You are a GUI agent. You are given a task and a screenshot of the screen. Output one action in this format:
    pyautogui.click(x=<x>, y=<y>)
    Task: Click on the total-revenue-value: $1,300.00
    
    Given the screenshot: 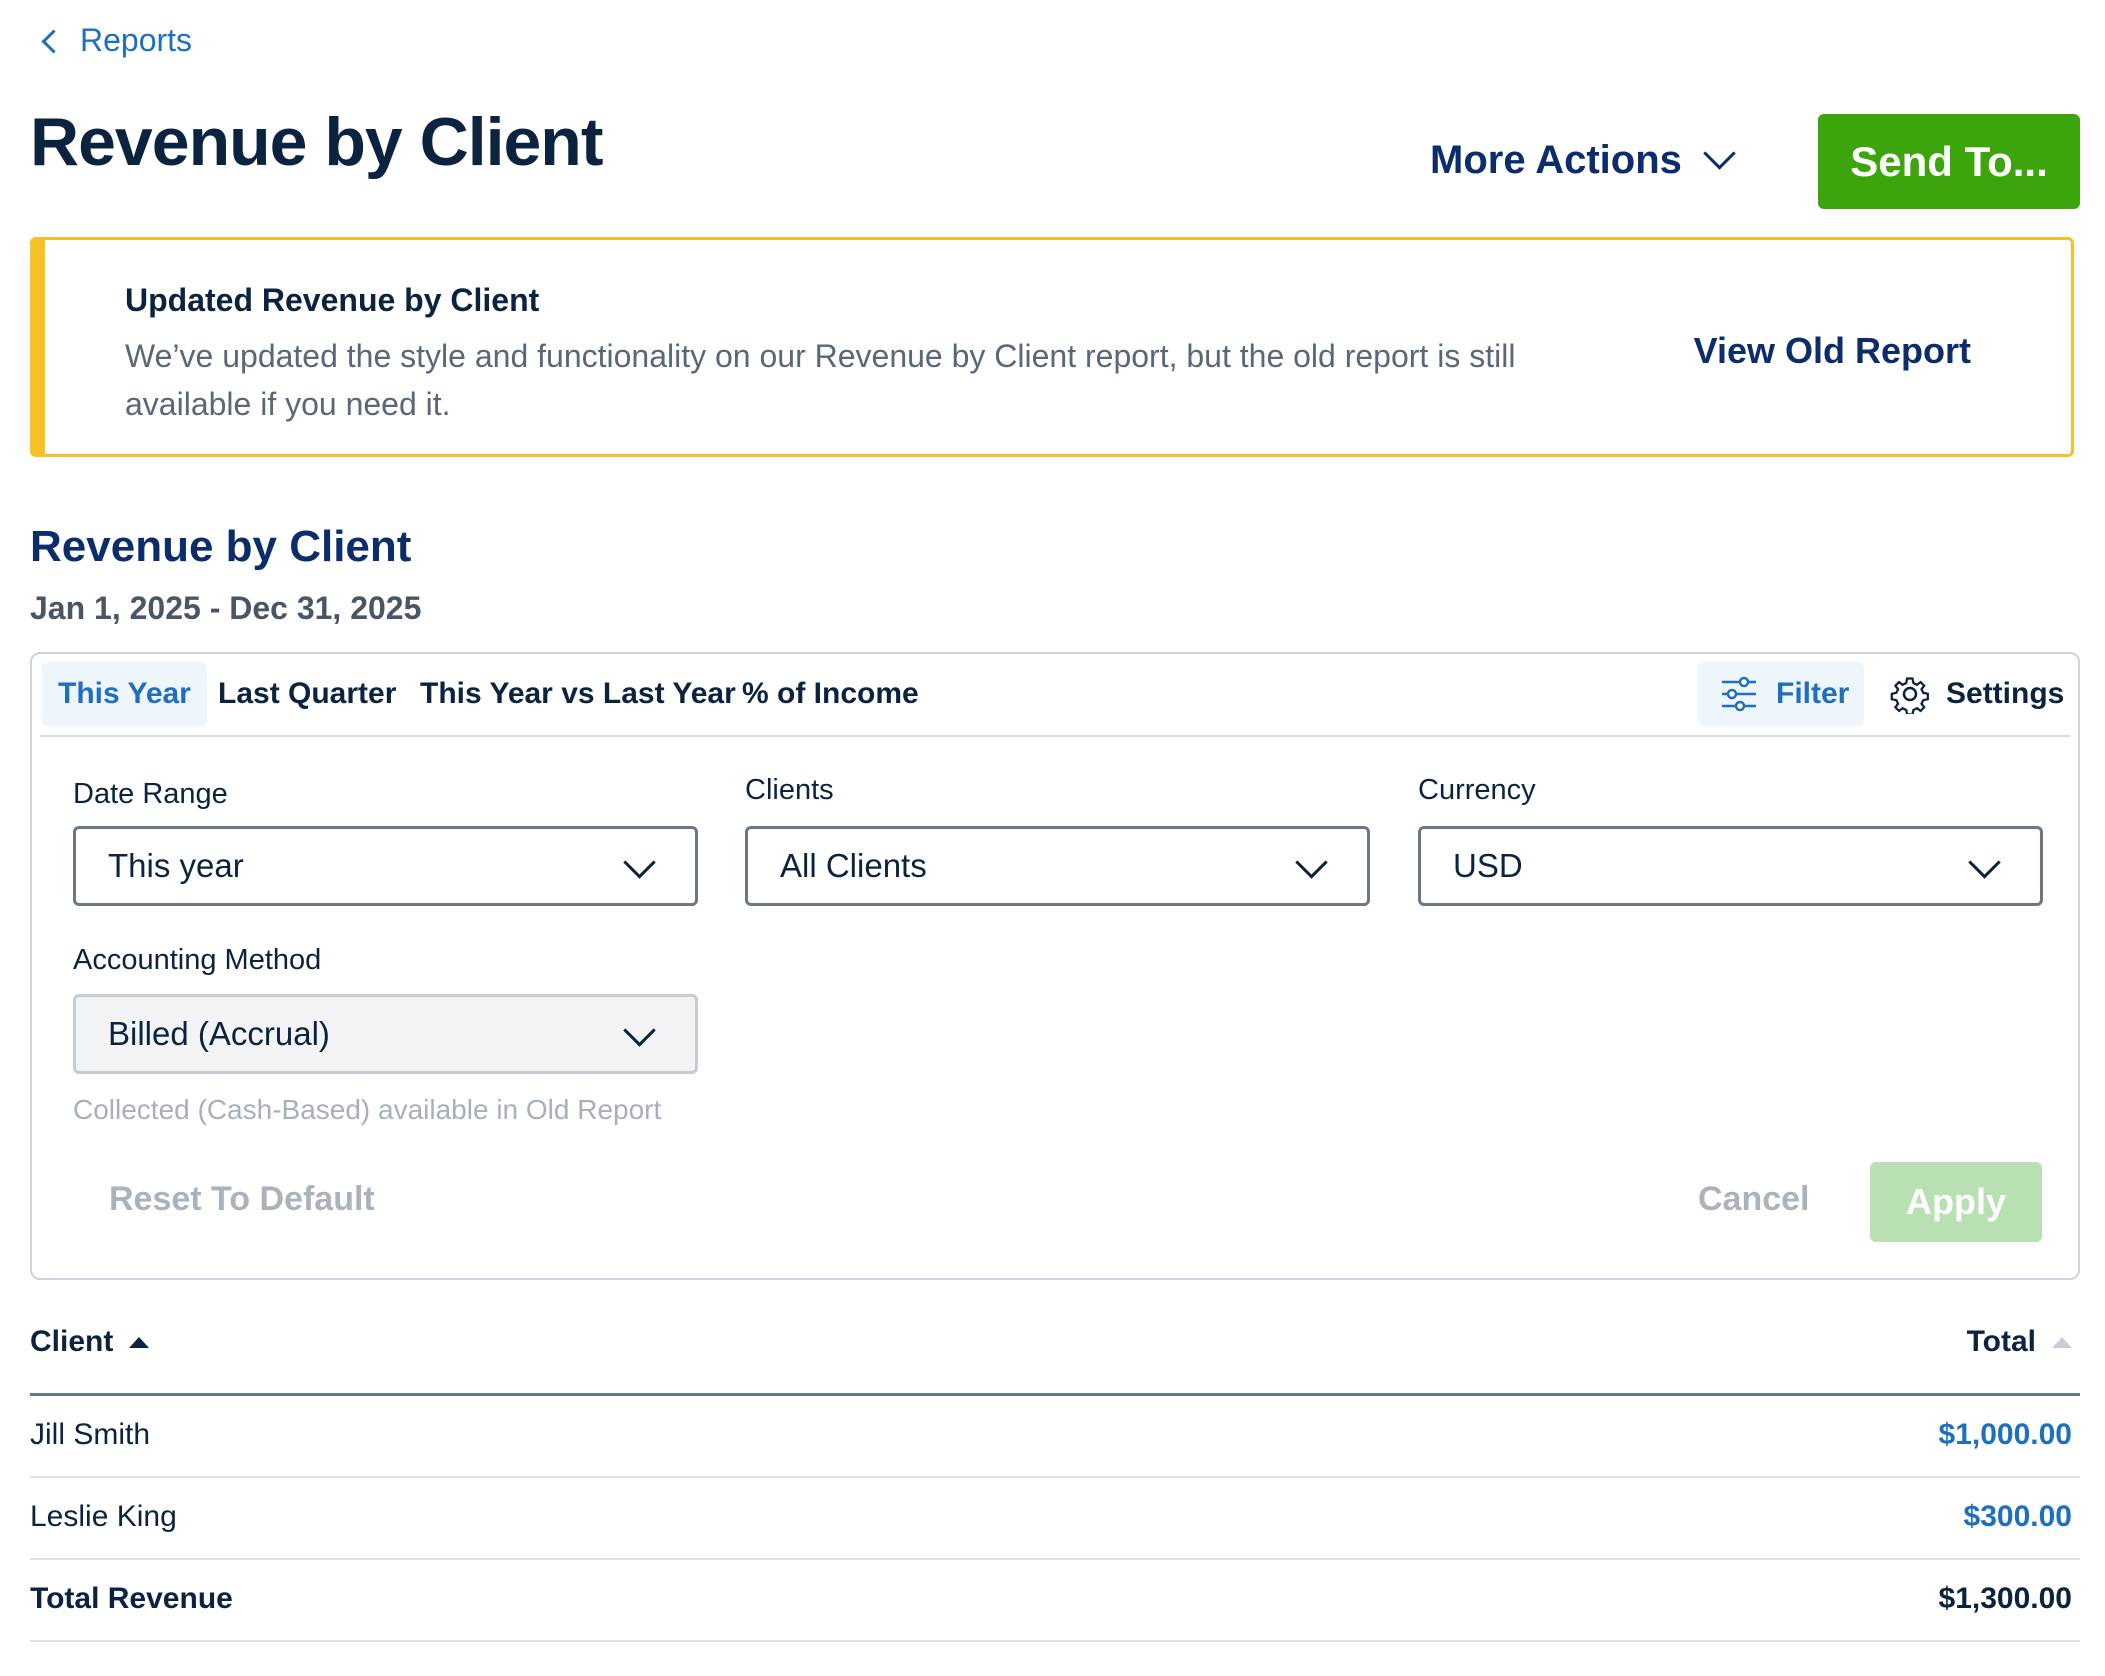 What is the action you would take?
    pyautogui.click(x=2005, y=1598)
    